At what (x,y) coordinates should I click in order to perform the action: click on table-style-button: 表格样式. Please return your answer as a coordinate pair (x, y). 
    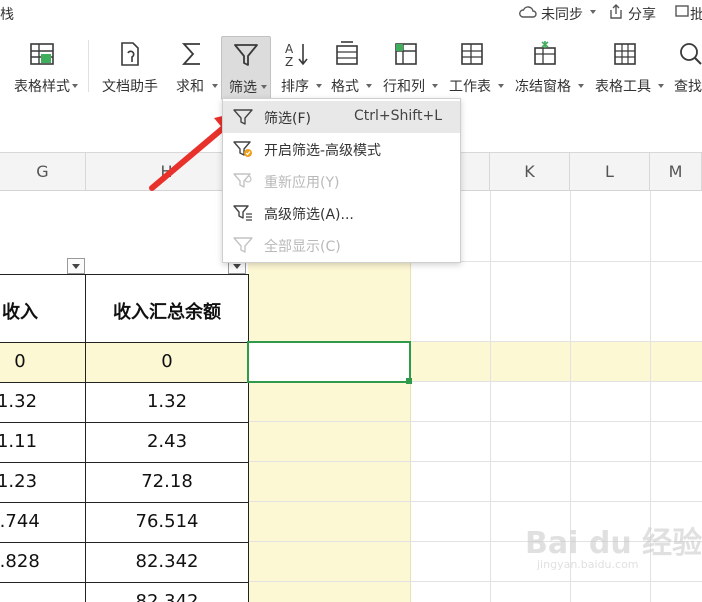
    Looking at the image, I should click on (42, 68).